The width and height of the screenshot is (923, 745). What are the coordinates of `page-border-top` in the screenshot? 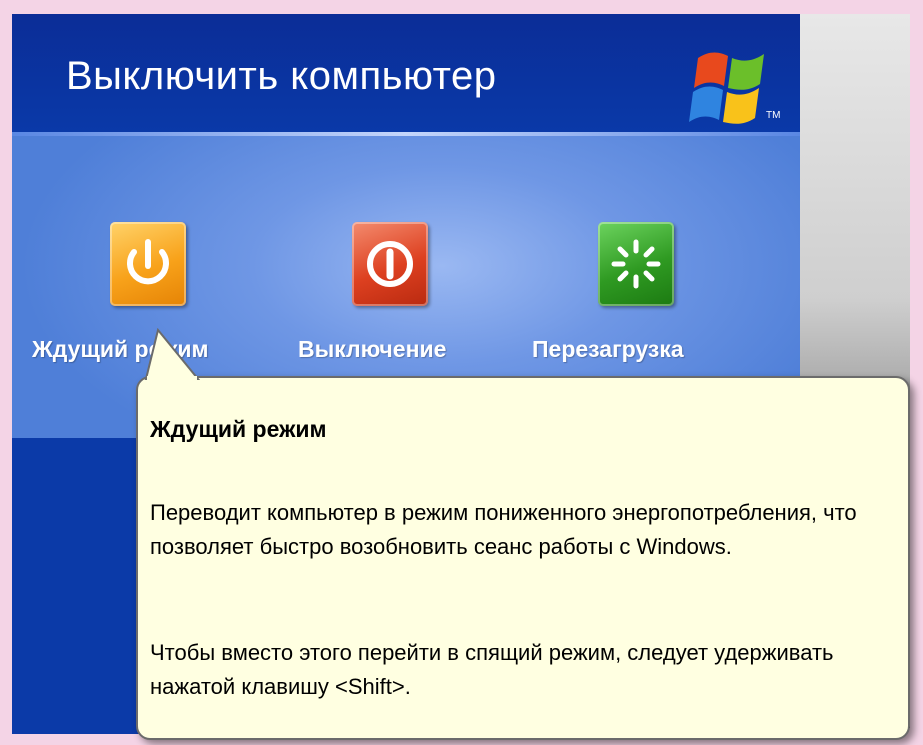 It's located at (461, 7).